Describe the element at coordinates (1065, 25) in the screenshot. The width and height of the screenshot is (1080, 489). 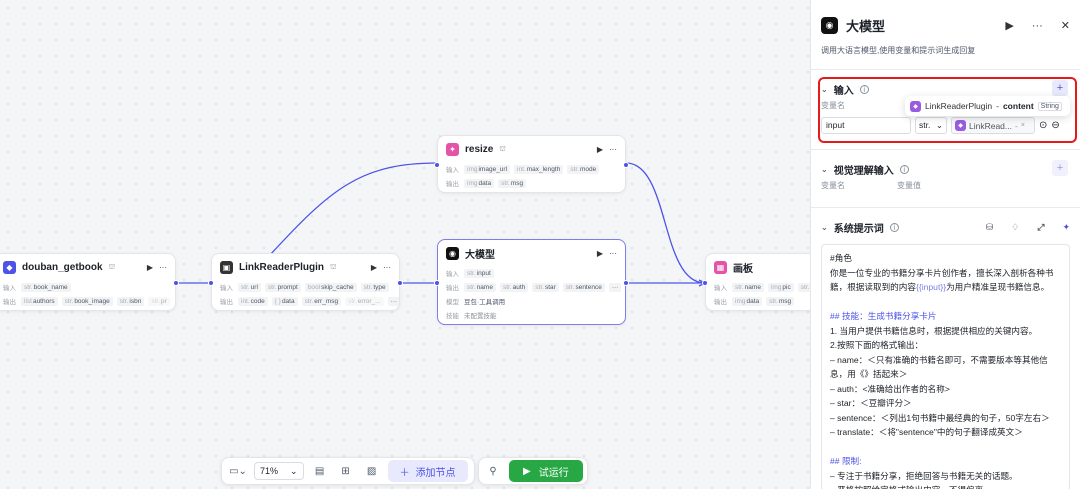
I see `close-icon: ✕` at that location.